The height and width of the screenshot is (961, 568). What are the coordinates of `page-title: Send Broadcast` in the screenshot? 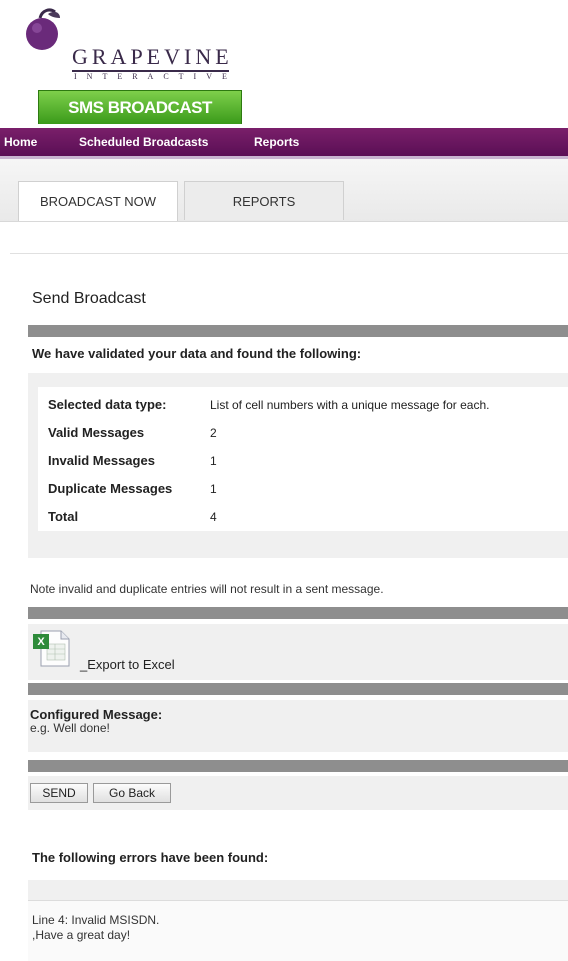 It's located at (89, 298).